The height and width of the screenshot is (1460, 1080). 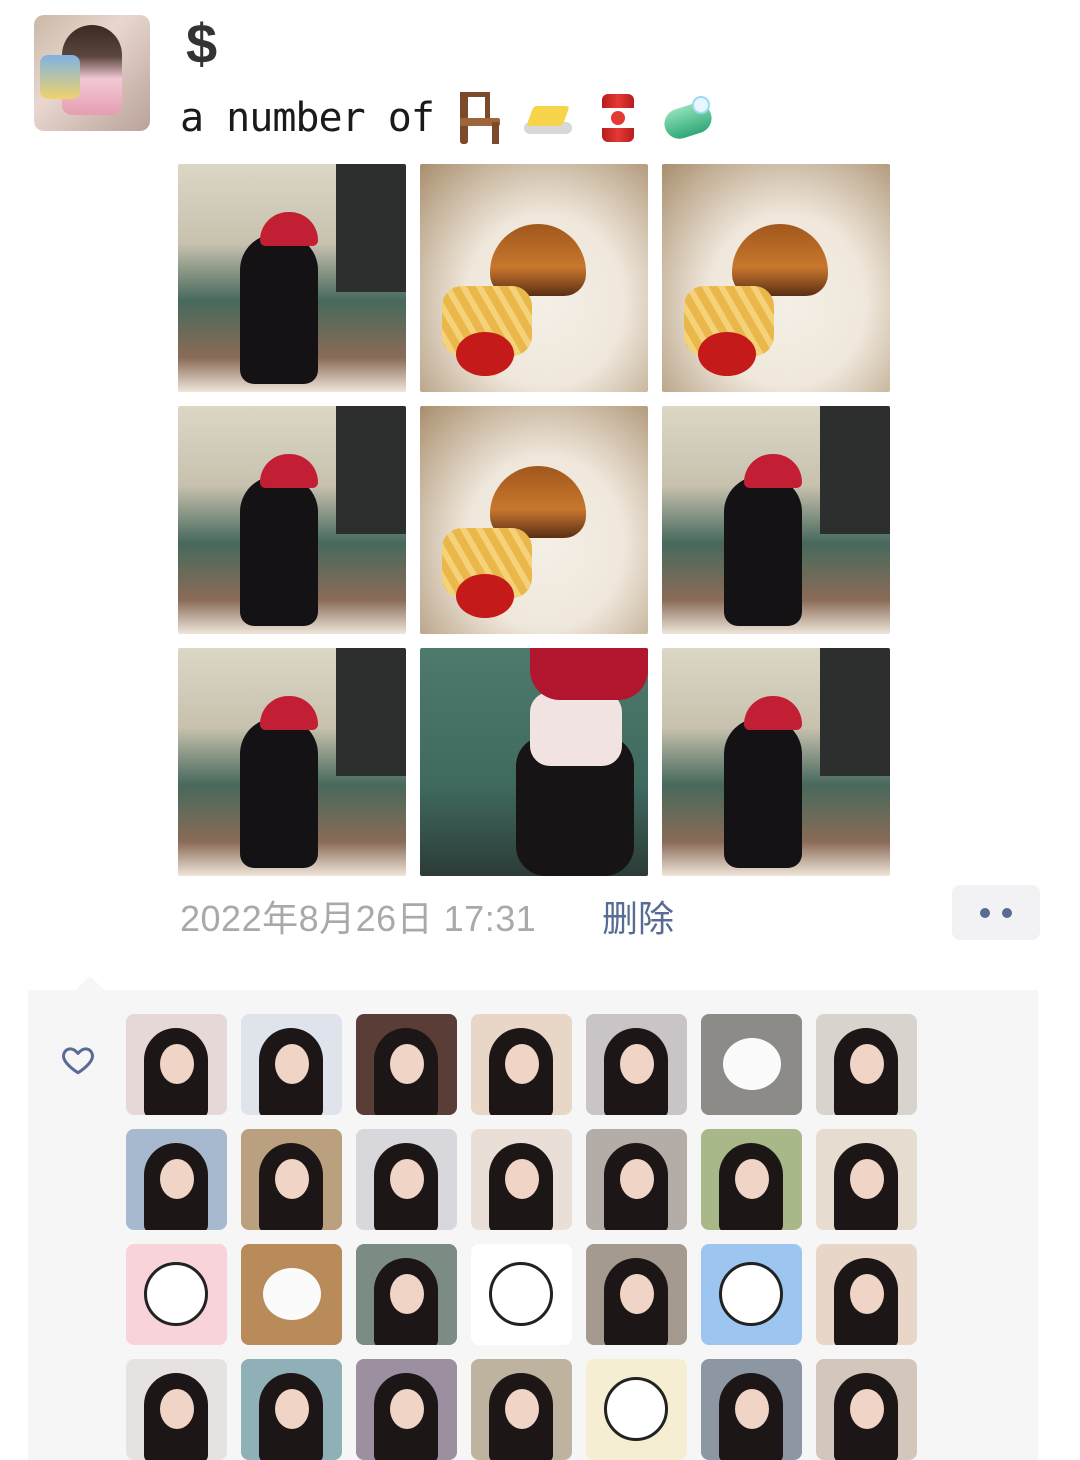 I want to click on soap-icon, so click(x=688, y=118).